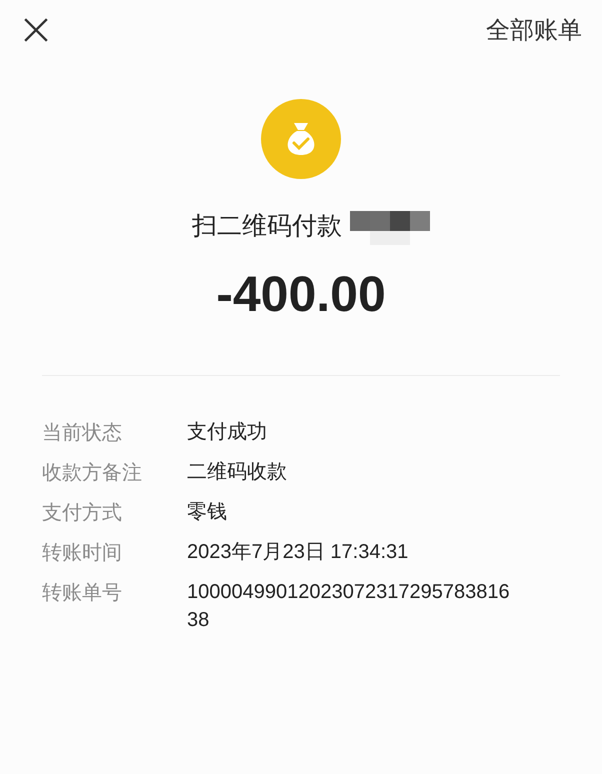 Image resolution: width=602 pixels, height=774 pixels. What do you see at coordinates (237, 472) in the screenshot?
I see `detail-value: 二维码收款` at bounding box center [237, 472].